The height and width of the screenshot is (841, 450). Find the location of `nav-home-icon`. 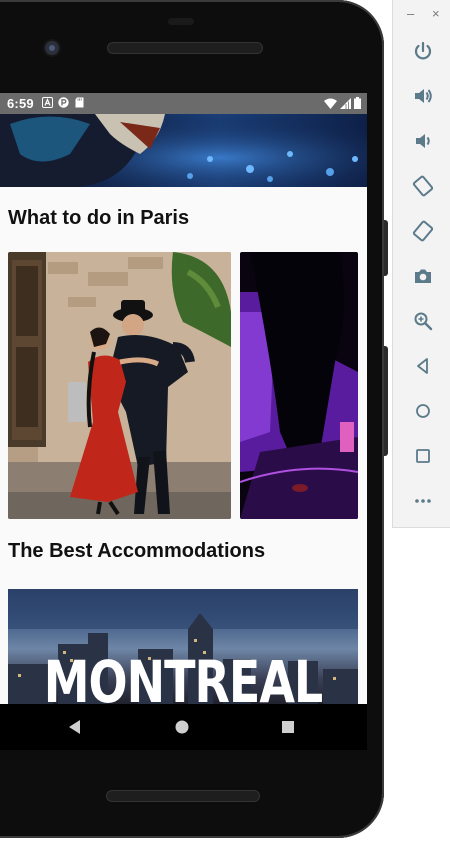

nav-home-icon is located at coordinates (182, 727).